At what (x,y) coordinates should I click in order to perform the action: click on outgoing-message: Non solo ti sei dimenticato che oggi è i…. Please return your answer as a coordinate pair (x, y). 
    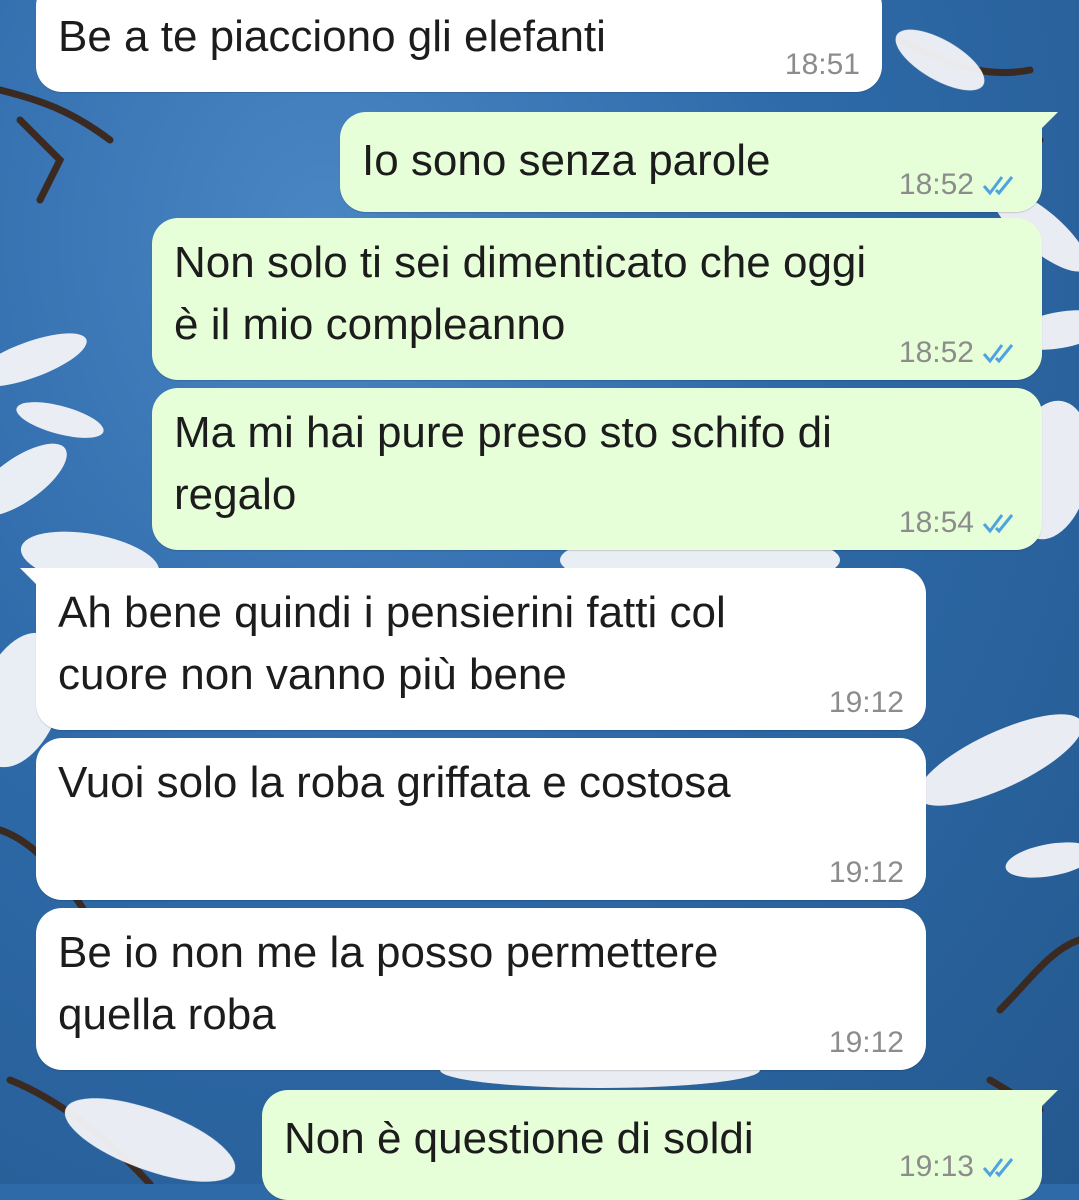
    Looking at the image, I should click on (597, 299).